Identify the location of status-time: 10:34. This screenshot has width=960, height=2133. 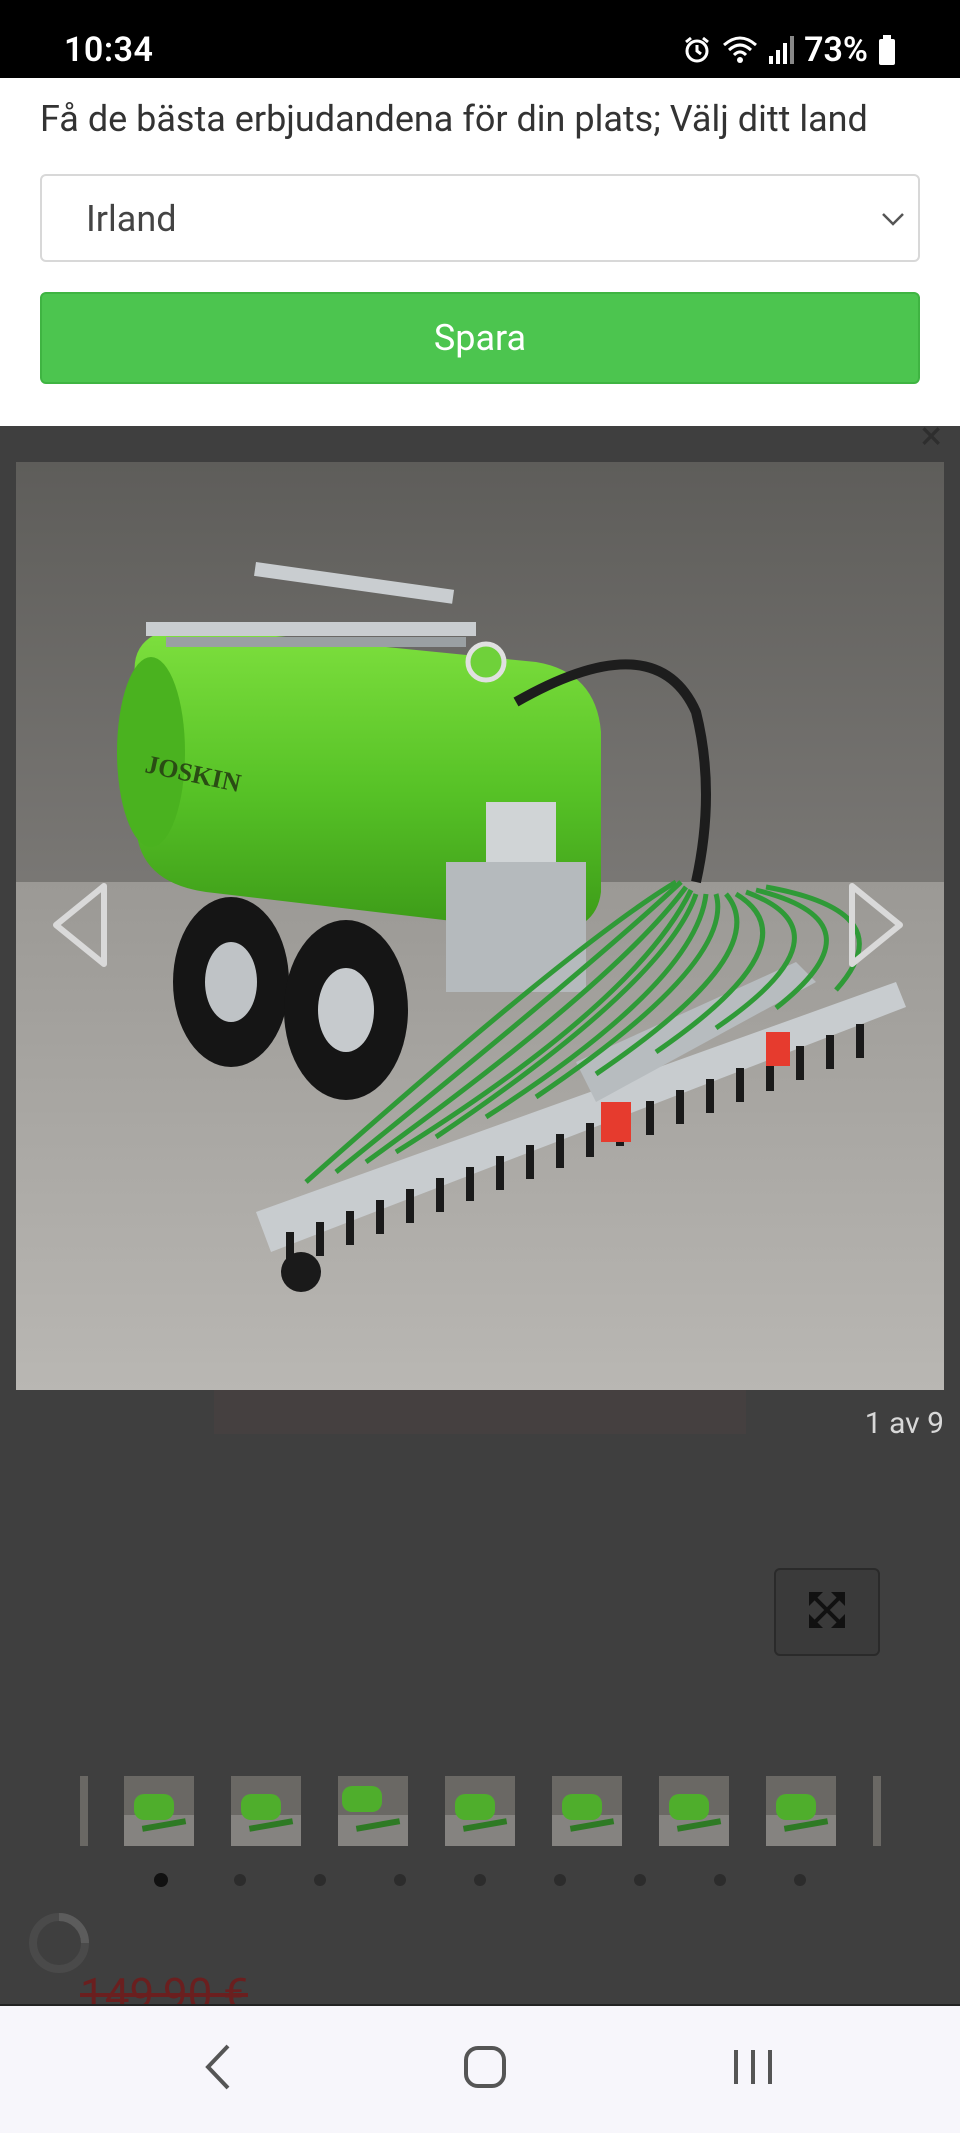
(109, 50).